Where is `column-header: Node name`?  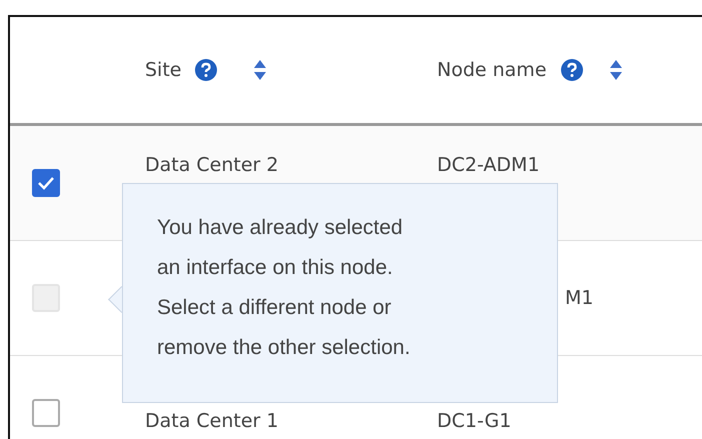
column-header: Node name is located at coordinates (492, 70).